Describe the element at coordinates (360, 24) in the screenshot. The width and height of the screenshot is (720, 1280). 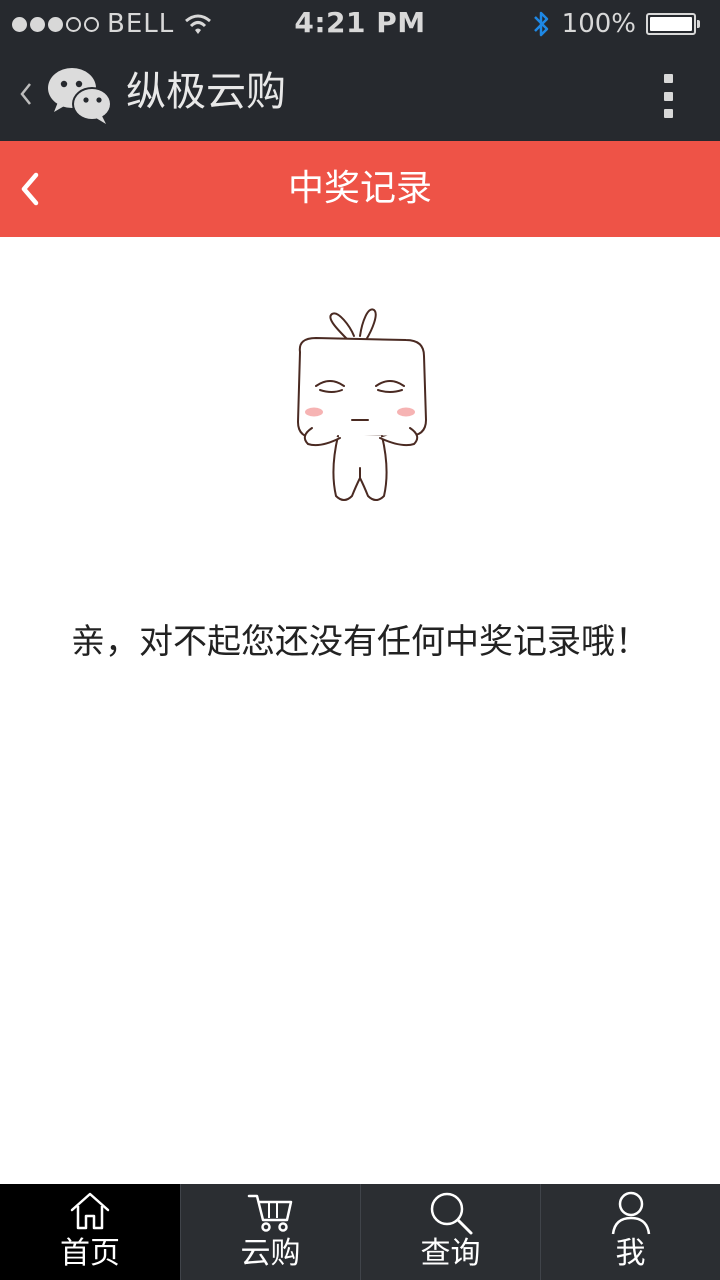
I see `status-bar: BELL 4:21 PM 100%` at that location.